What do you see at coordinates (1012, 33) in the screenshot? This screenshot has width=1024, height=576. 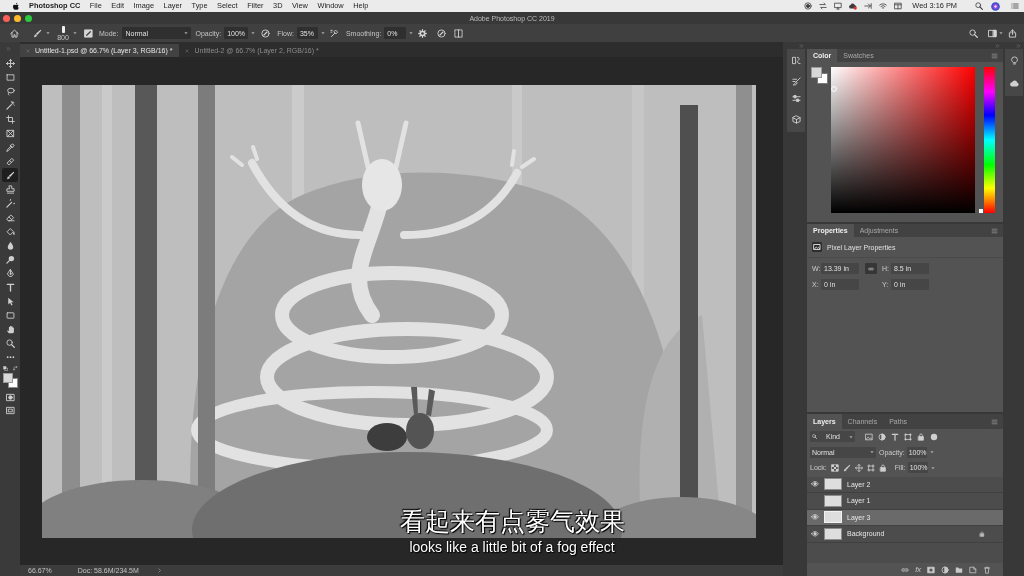 I see `share-icon` at bounding box center [1012, 33].